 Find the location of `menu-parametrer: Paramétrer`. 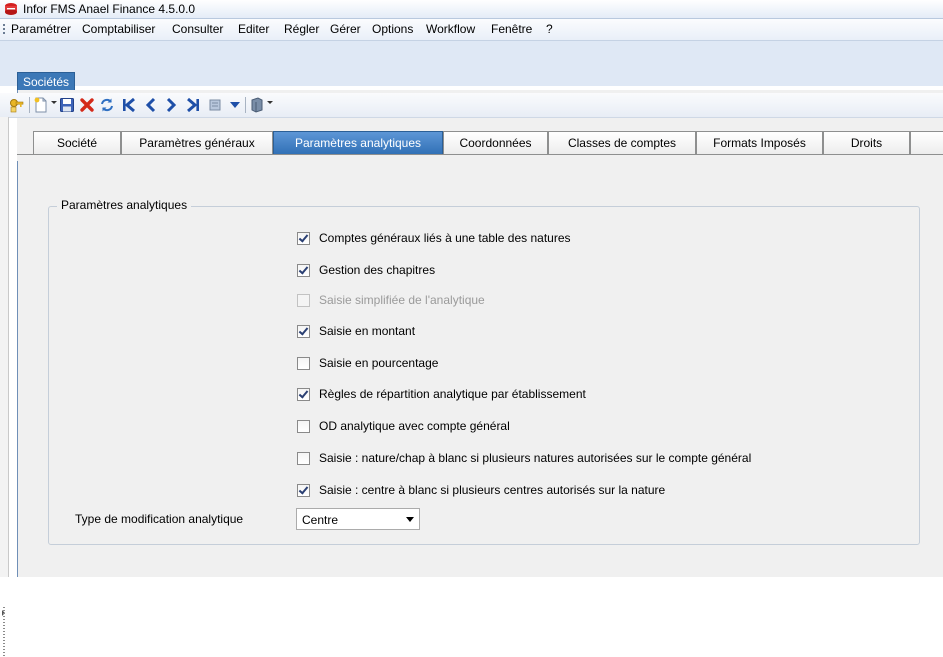

menu-parametrer: Paramétrer is located at coordinates (41, 29).